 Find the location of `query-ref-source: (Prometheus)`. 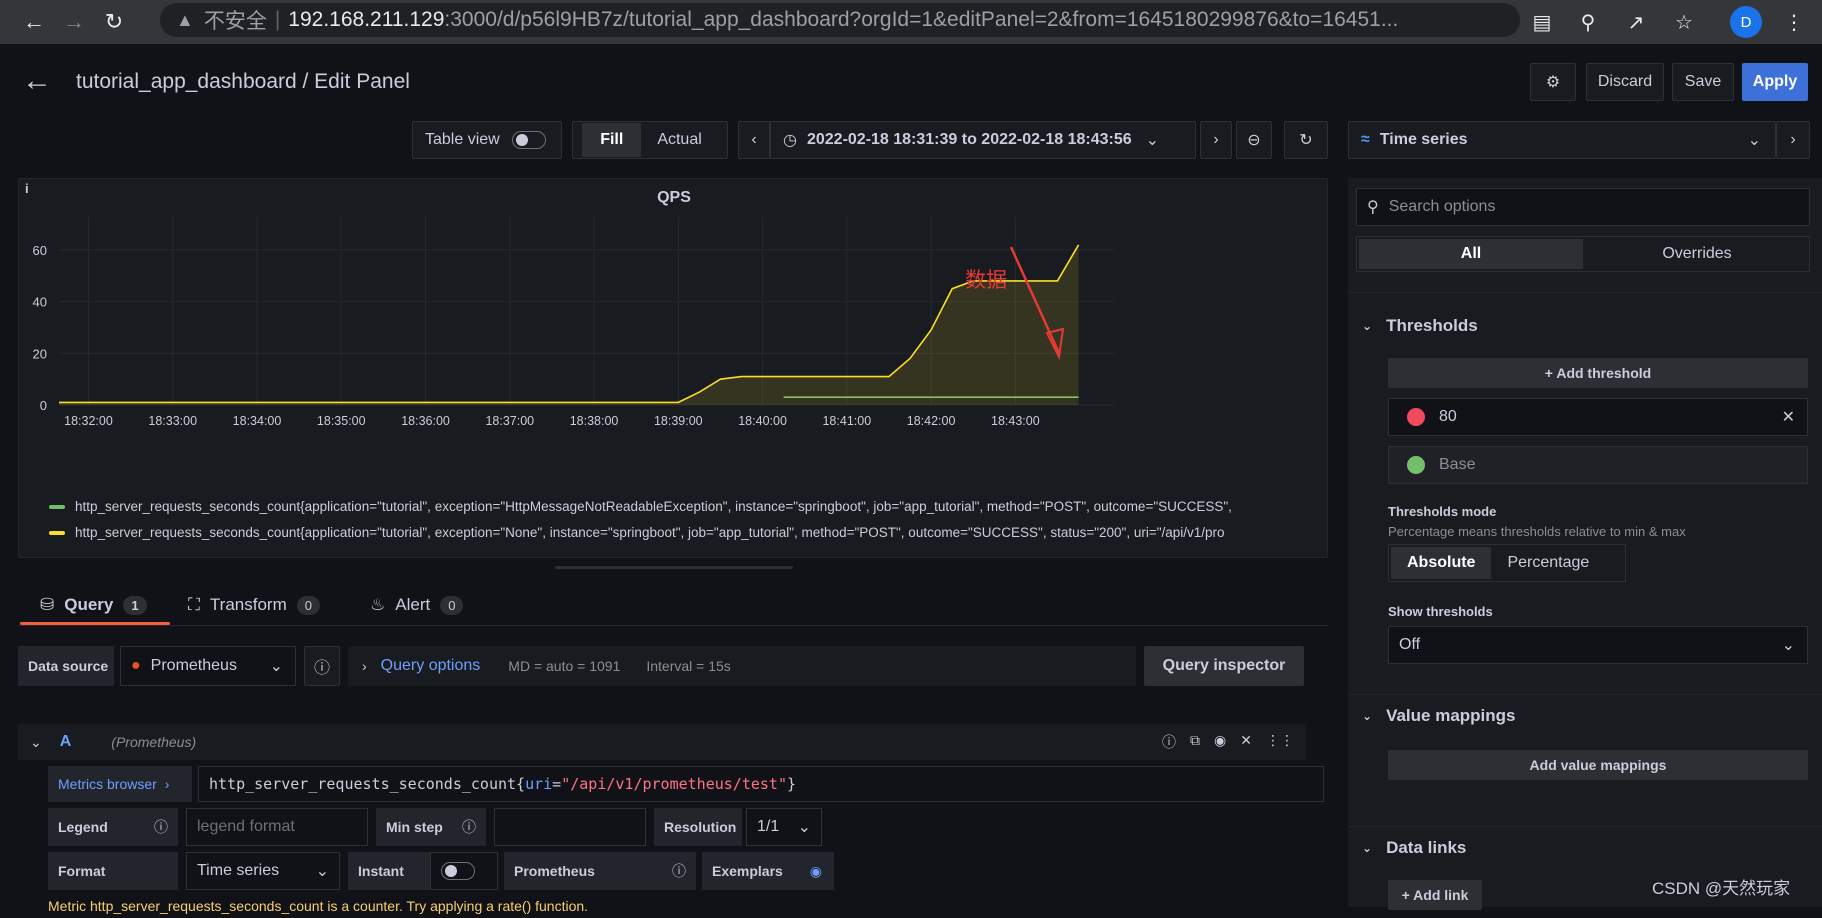

query-ref-source: (Prometheus) is located at coordinates (154, 742).